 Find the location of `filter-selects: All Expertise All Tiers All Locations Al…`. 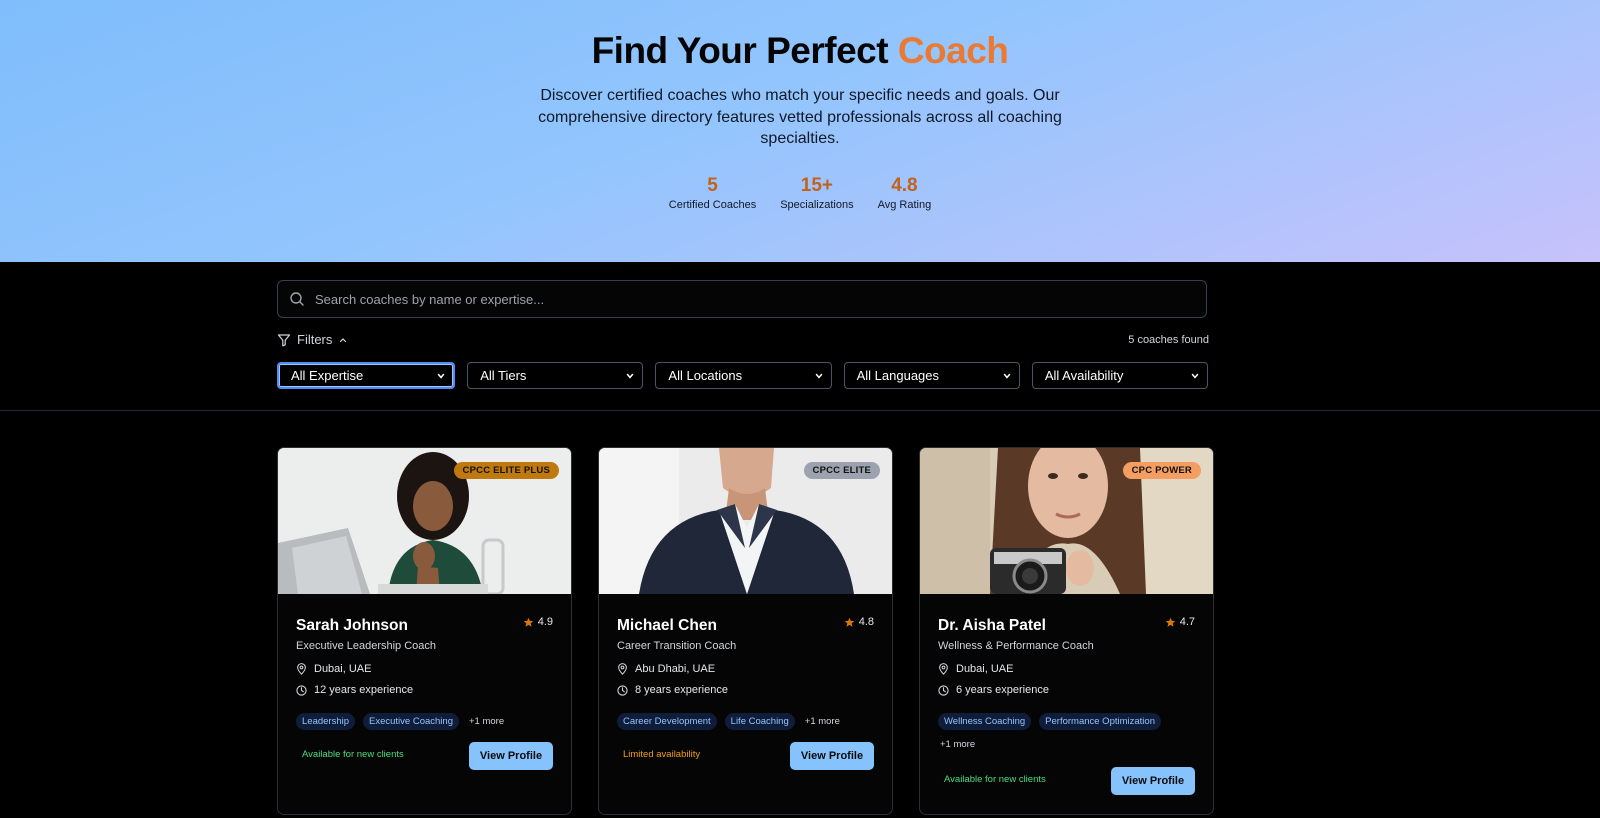

filter-selects: All Expertise All Tiers All Locations Al… is located at coordinates (743, 375).